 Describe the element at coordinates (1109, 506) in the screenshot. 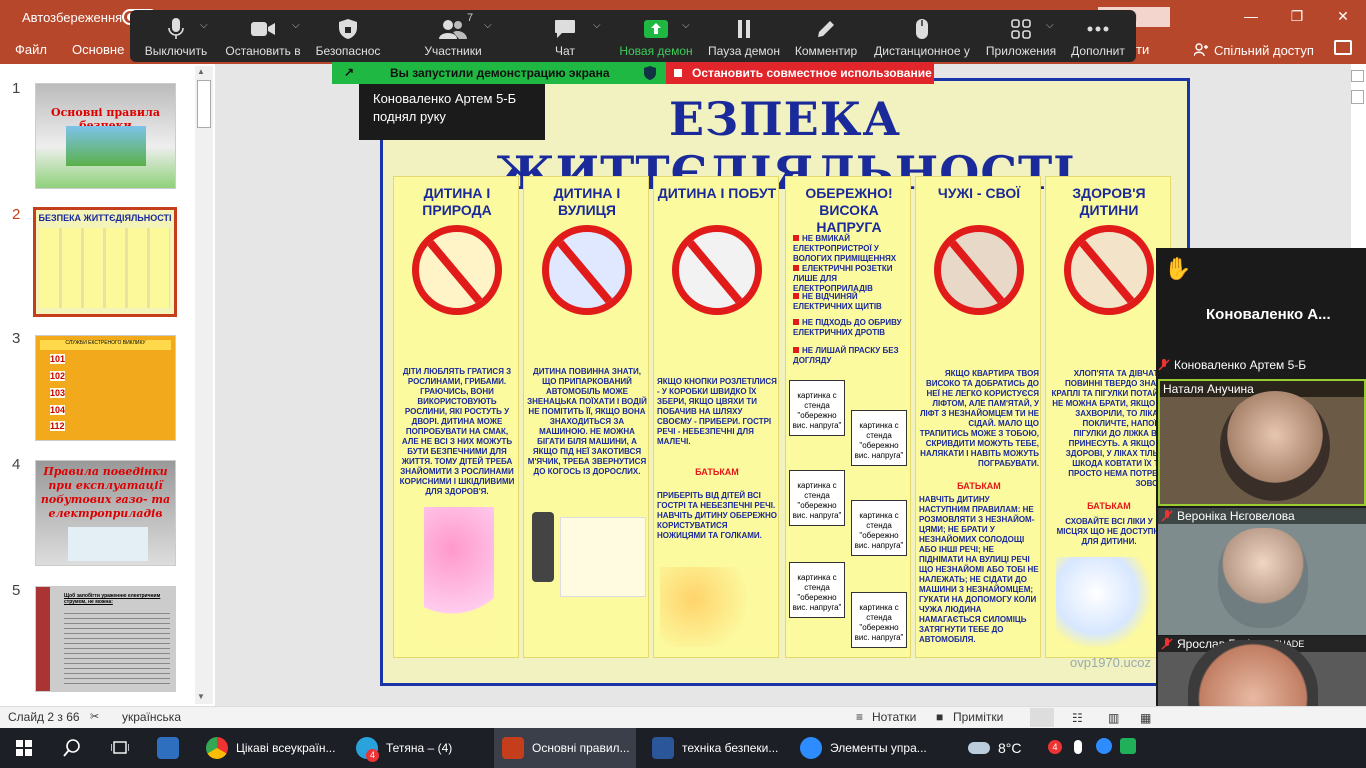

I see `parents-heading: БАТЬКАМ` at that location.